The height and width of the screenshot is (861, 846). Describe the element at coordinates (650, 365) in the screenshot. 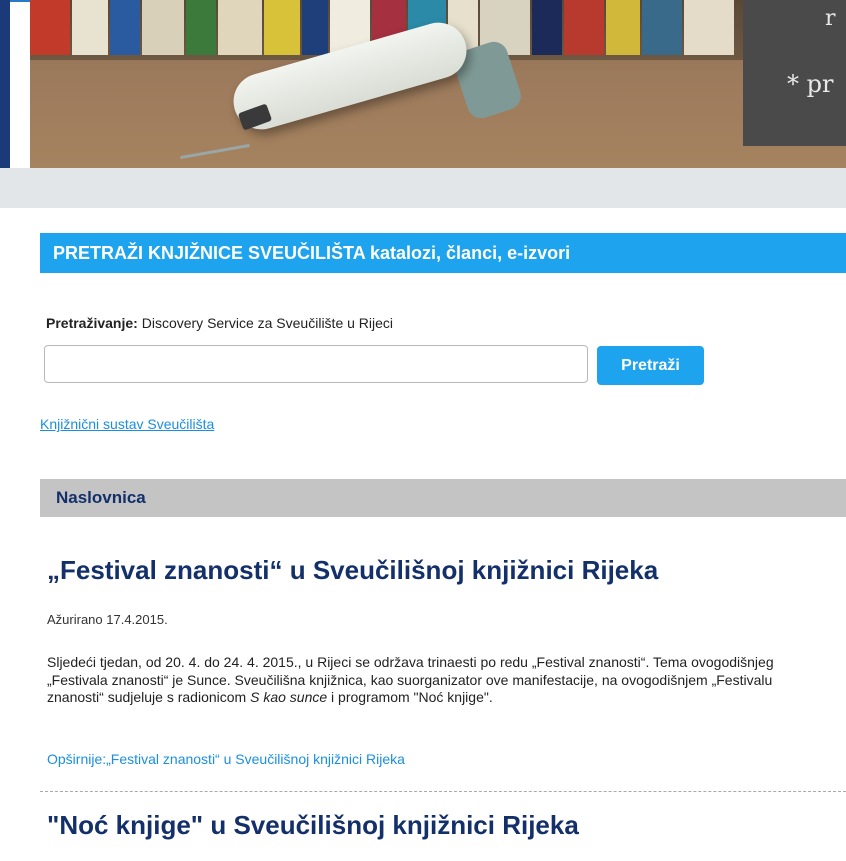

I see `search-button: Pretraži` at that location.